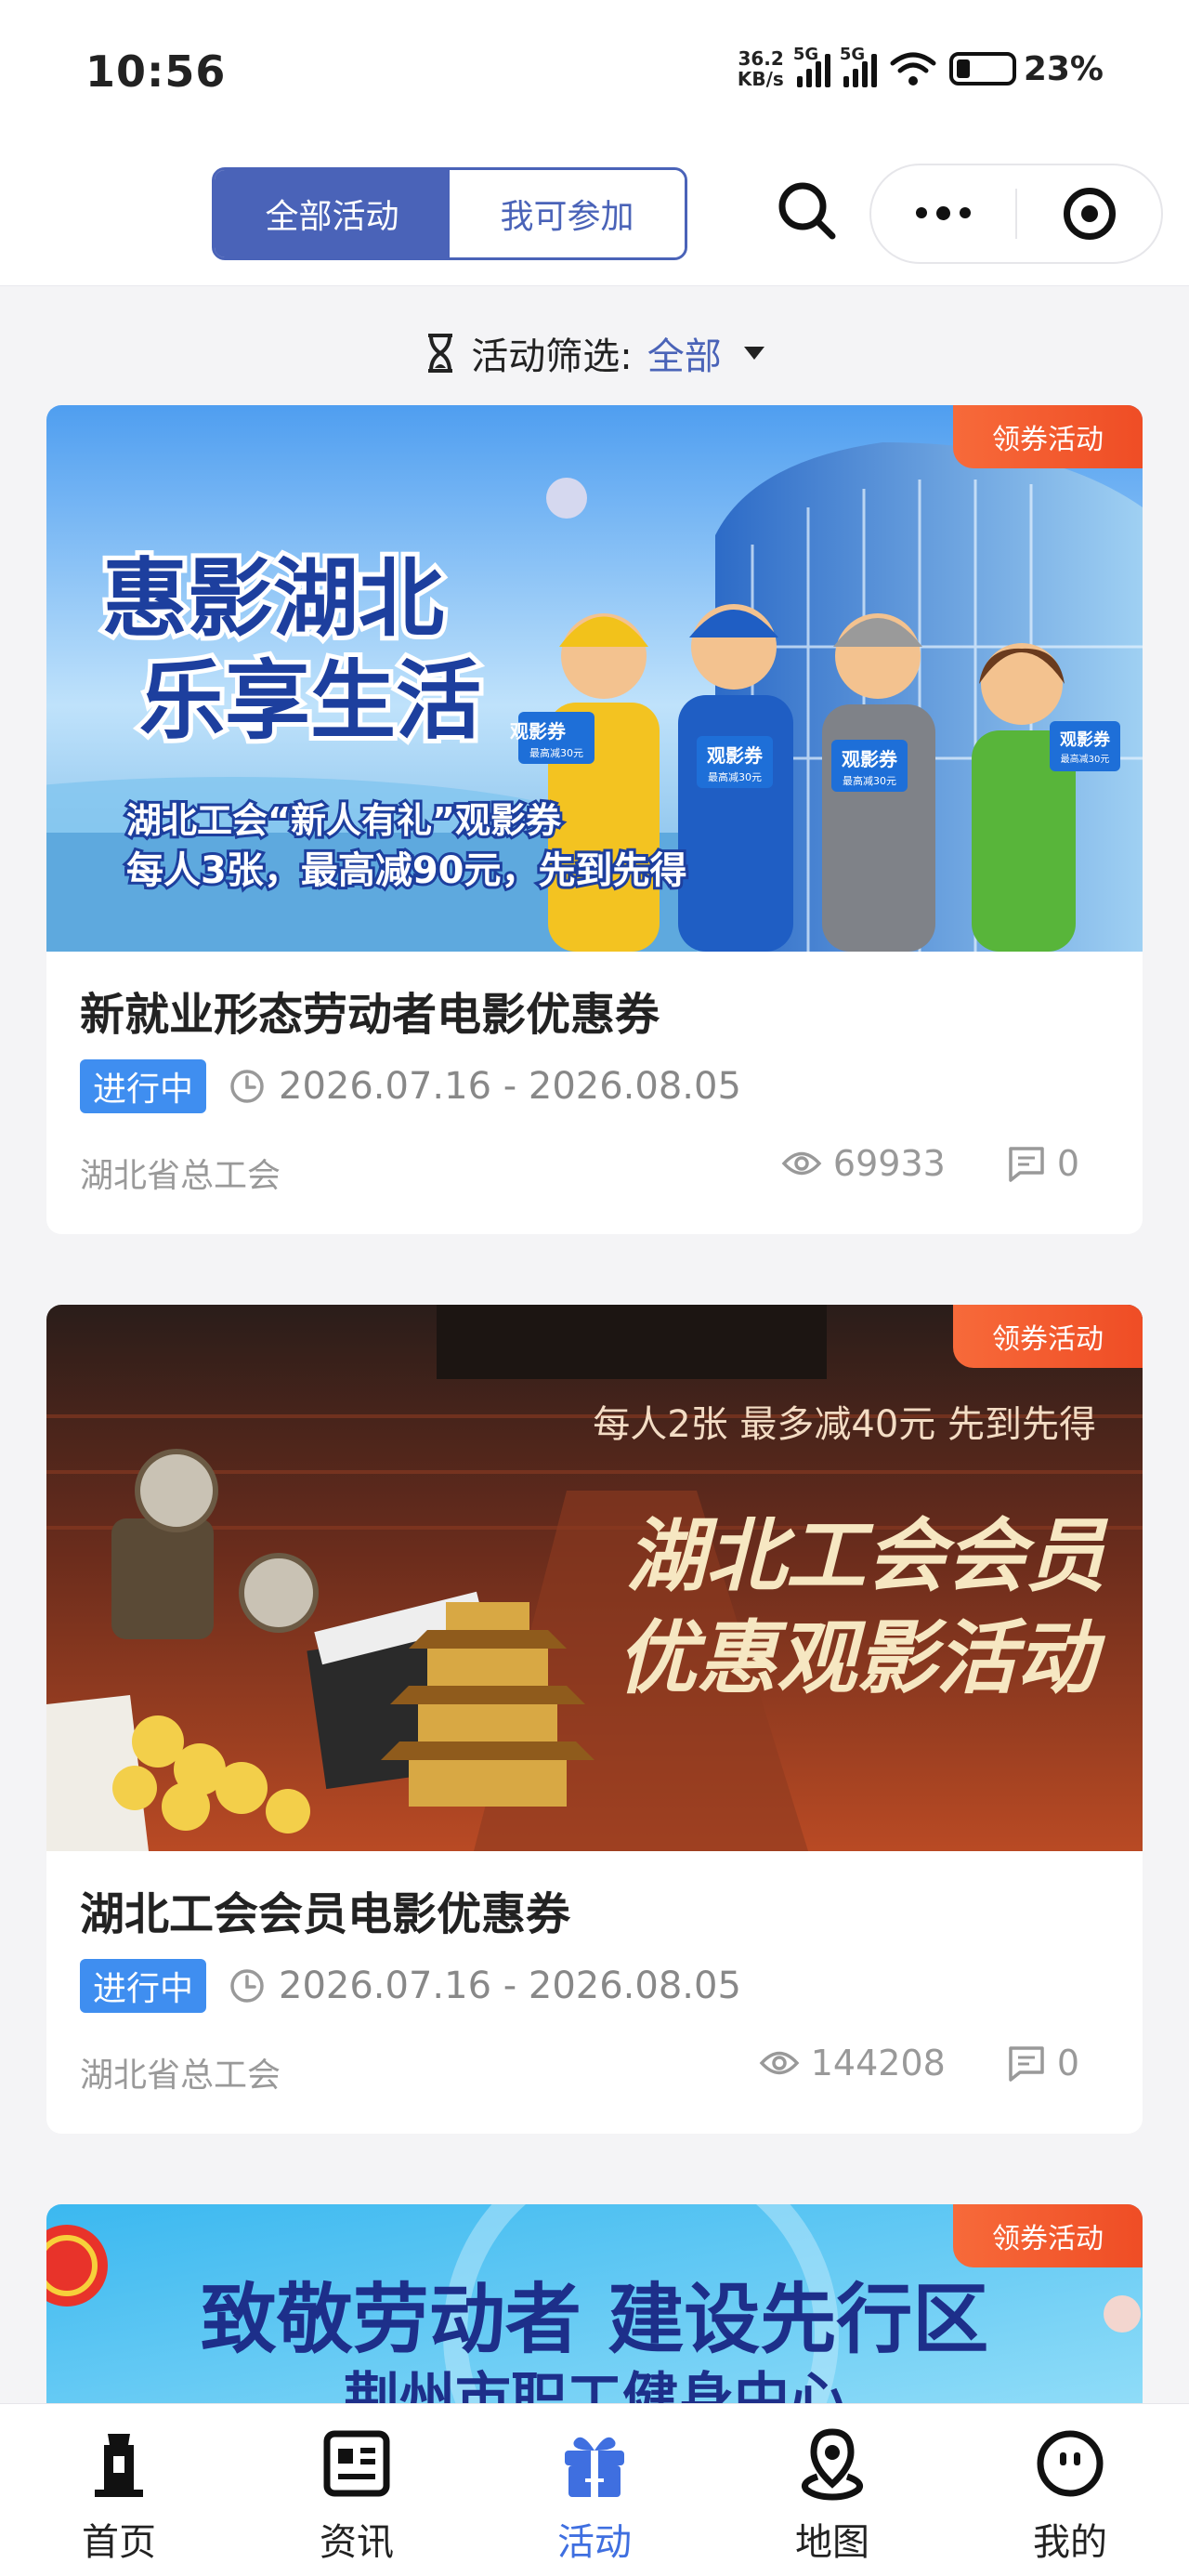 The width and height of the screenshot is (1189, 2576). Describe the element at coordinates (862, 1658) in the screenshot. I see `svg-text: 优惠观影活动` at that location.